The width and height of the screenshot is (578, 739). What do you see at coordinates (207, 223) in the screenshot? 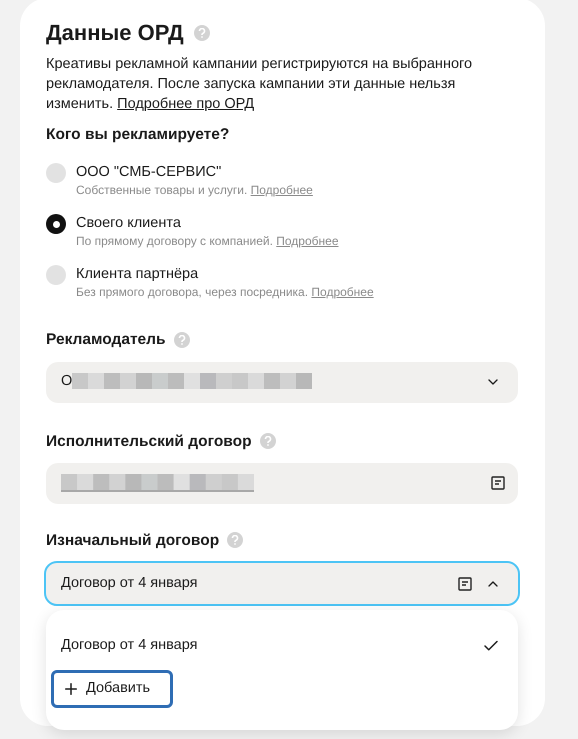
I see `option-label: Своего клиента` at bounding box center [207, 223].